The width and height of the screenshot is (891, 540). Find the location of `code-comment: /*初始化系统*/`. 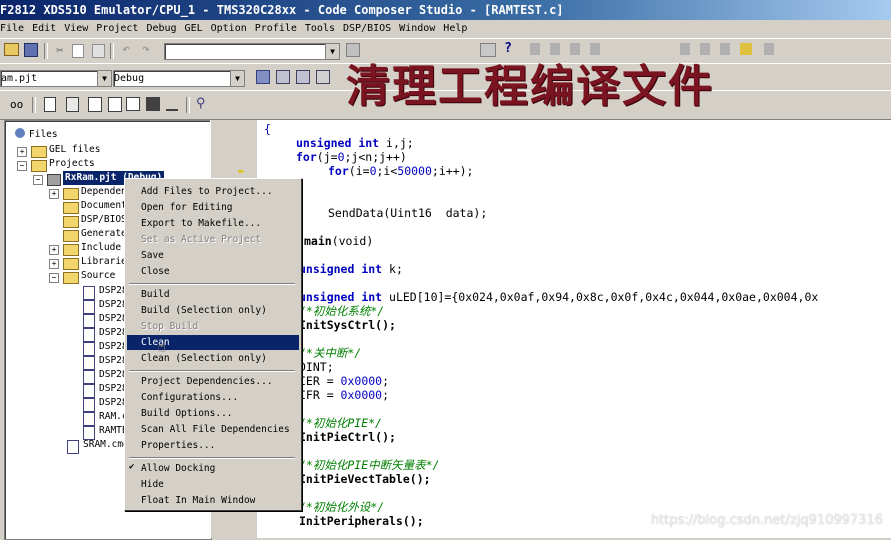

code-comment: /*初始化系统*/ is located at coordinates (342, 311).